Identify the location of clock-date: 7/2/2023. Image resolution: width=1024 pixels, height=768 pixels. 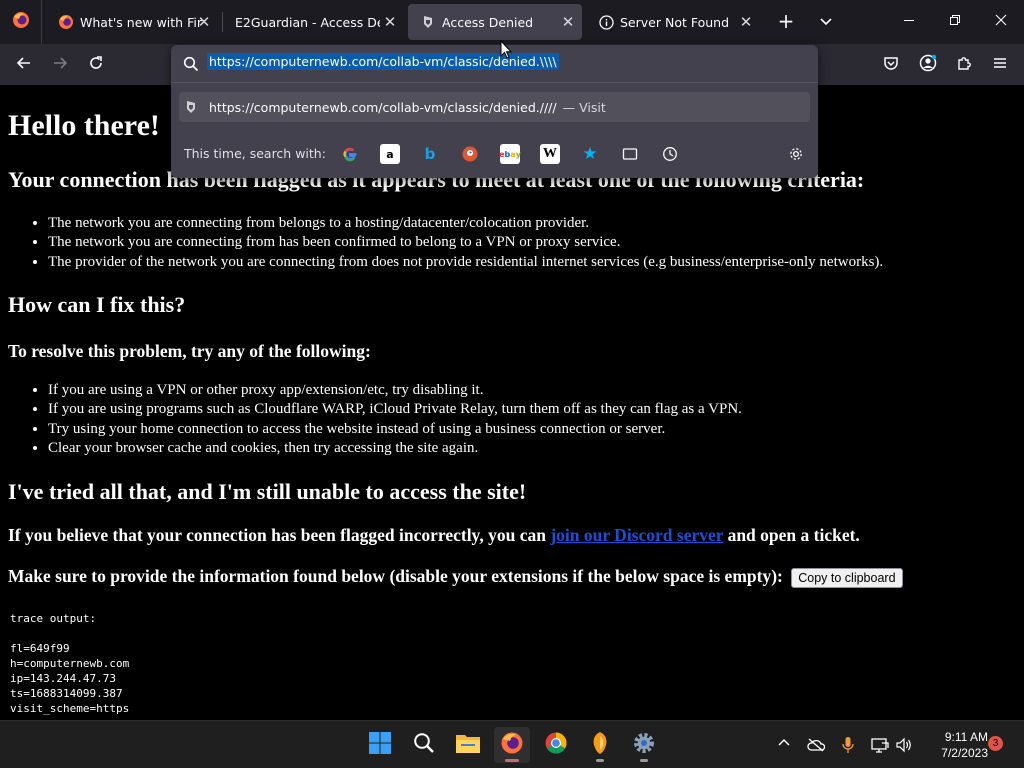
(964, 753).